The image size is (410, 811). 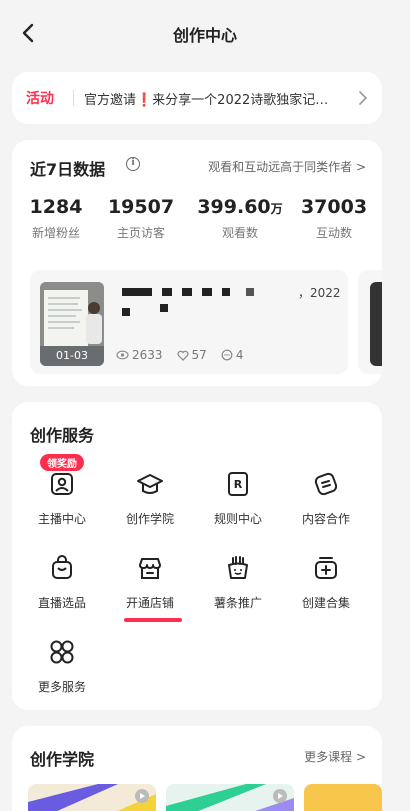 What do you see at coordinates (326, 568) in the screenshot?
I see `collection-add-icon` at bounding box center [326, 568].